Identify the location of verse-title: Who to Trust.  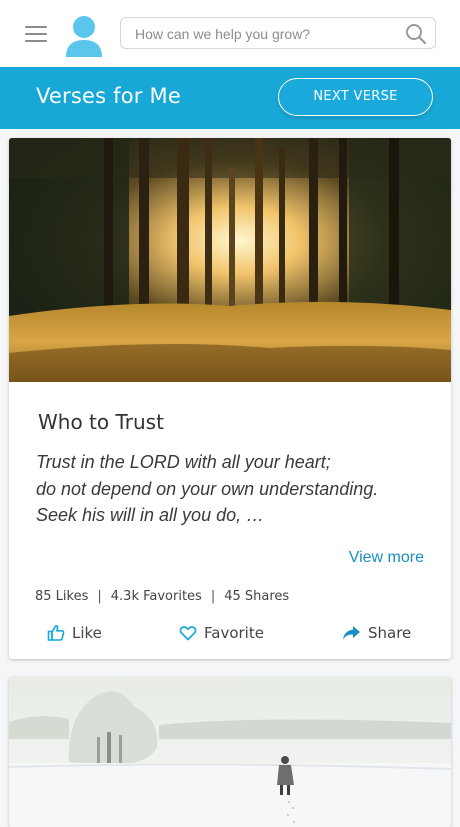
(101, 422).